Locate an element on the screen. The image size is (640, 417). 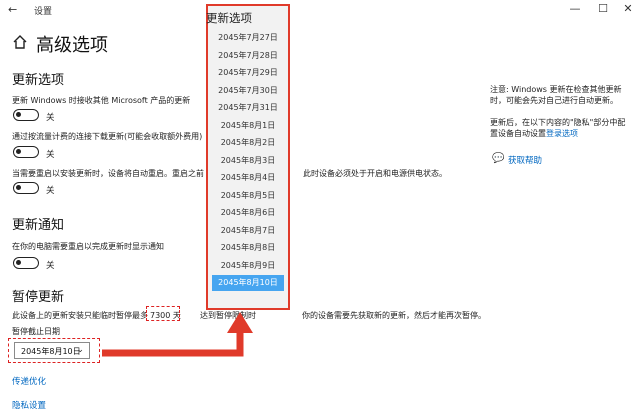
date-option: 2045年8月7日 is located at coordinates (248, 231).